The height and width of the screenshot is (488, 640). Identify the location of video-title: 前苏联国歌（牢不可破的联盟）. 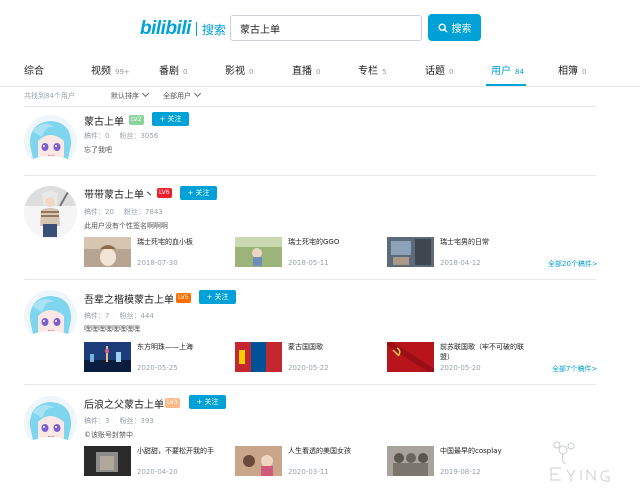
(485, 352).